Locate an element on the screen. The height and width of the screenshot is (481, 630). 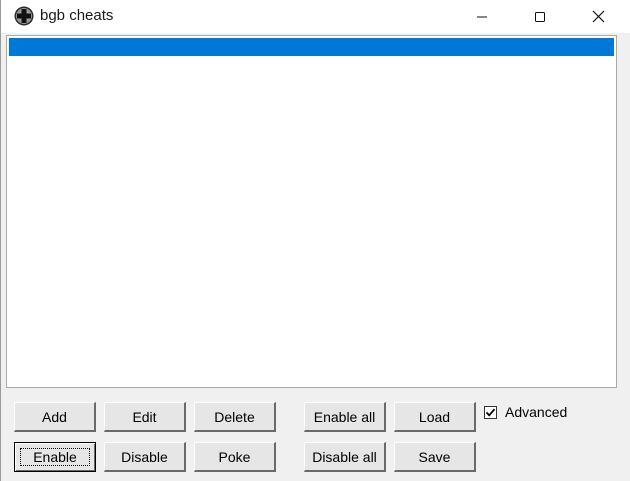
poke-button: Poke is located at coordinates (235, 457).